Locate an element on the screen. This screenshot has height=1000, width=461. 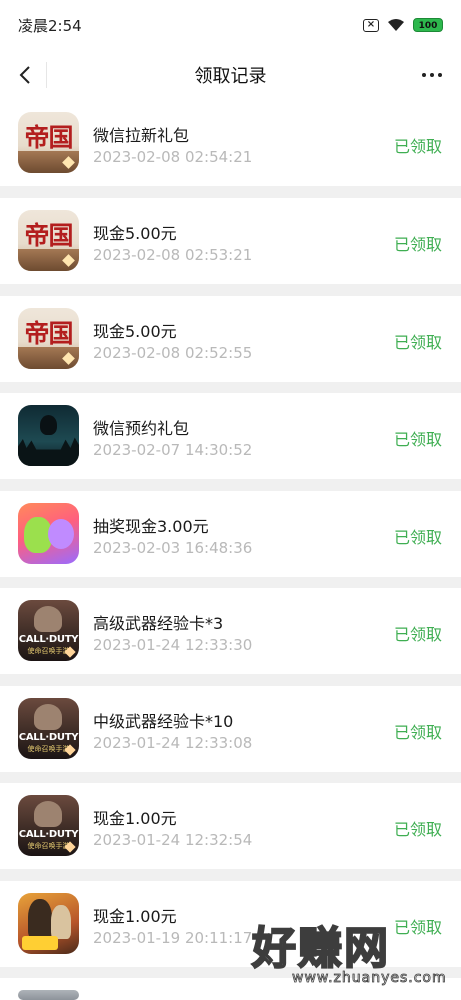
game-icon is located at coordinates (48, 995).